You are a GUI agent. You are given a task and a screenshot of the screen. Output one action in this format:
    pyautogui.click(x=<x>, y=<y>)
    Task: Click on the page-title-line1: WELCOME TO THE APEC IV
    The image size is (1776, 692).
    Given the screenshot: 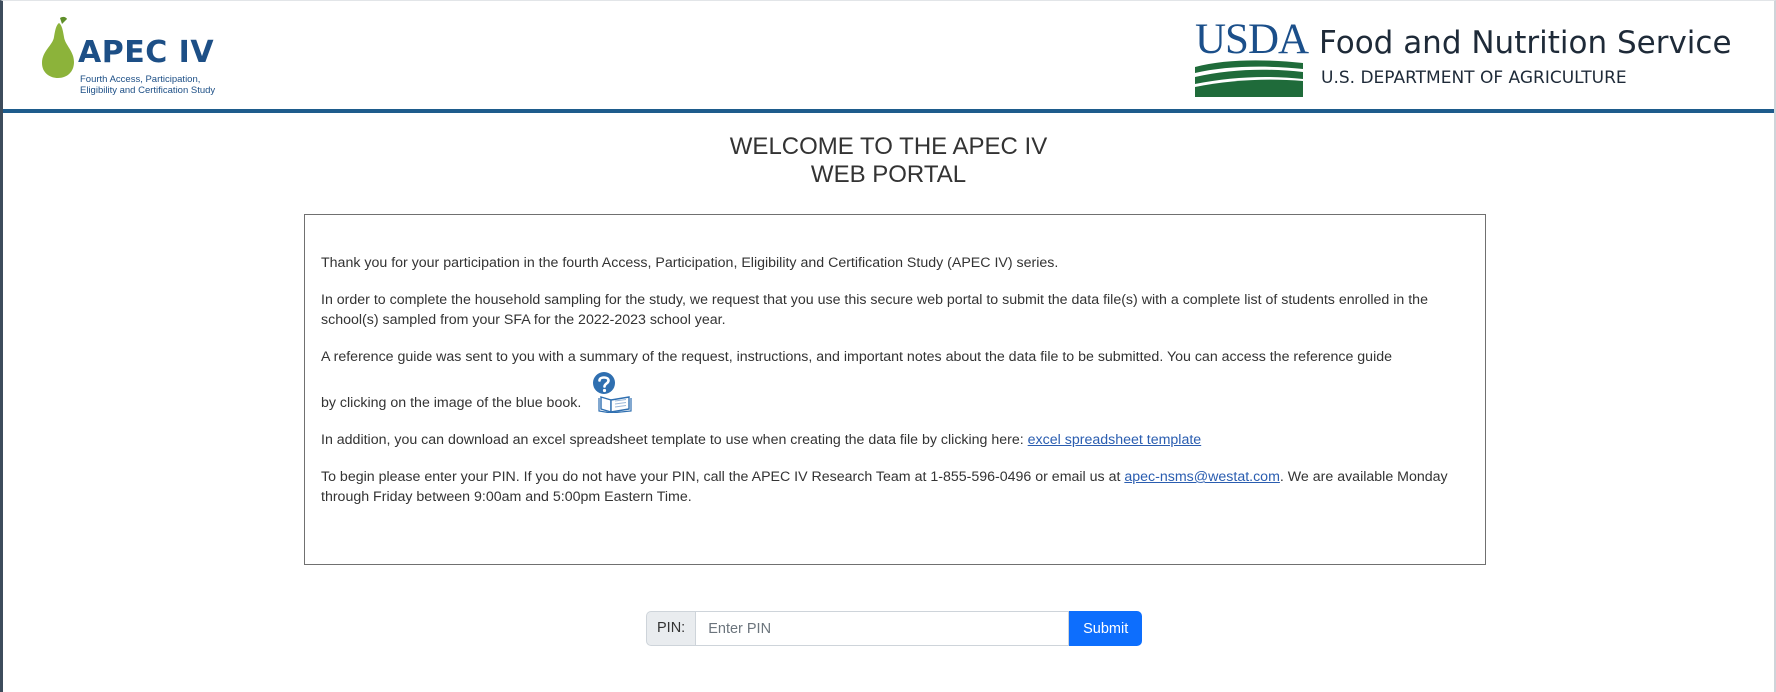 What is the action you would take?
    pyautogui.click(x=888, y=146)
    